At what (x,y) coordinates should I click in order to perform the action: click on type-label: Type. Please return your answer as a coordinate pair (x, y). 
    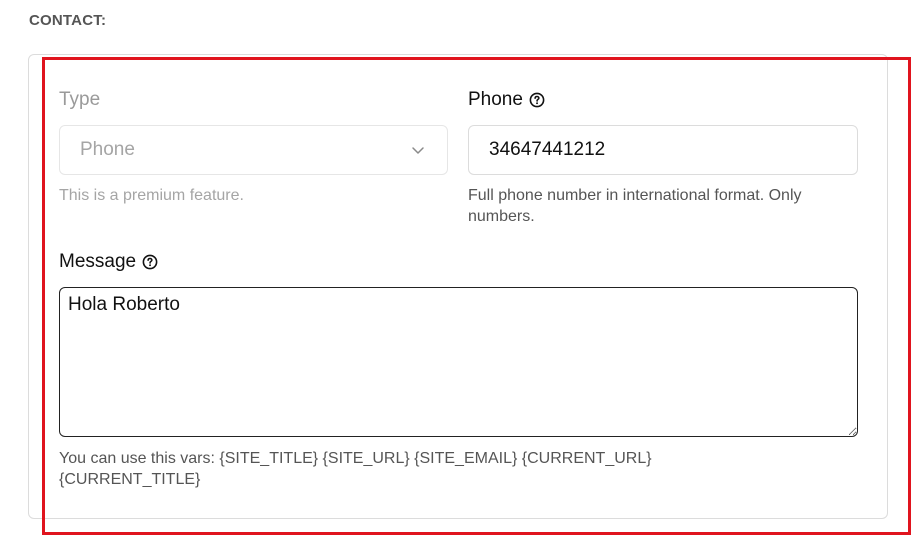
    Looking at the image, I should click on (79, 100).